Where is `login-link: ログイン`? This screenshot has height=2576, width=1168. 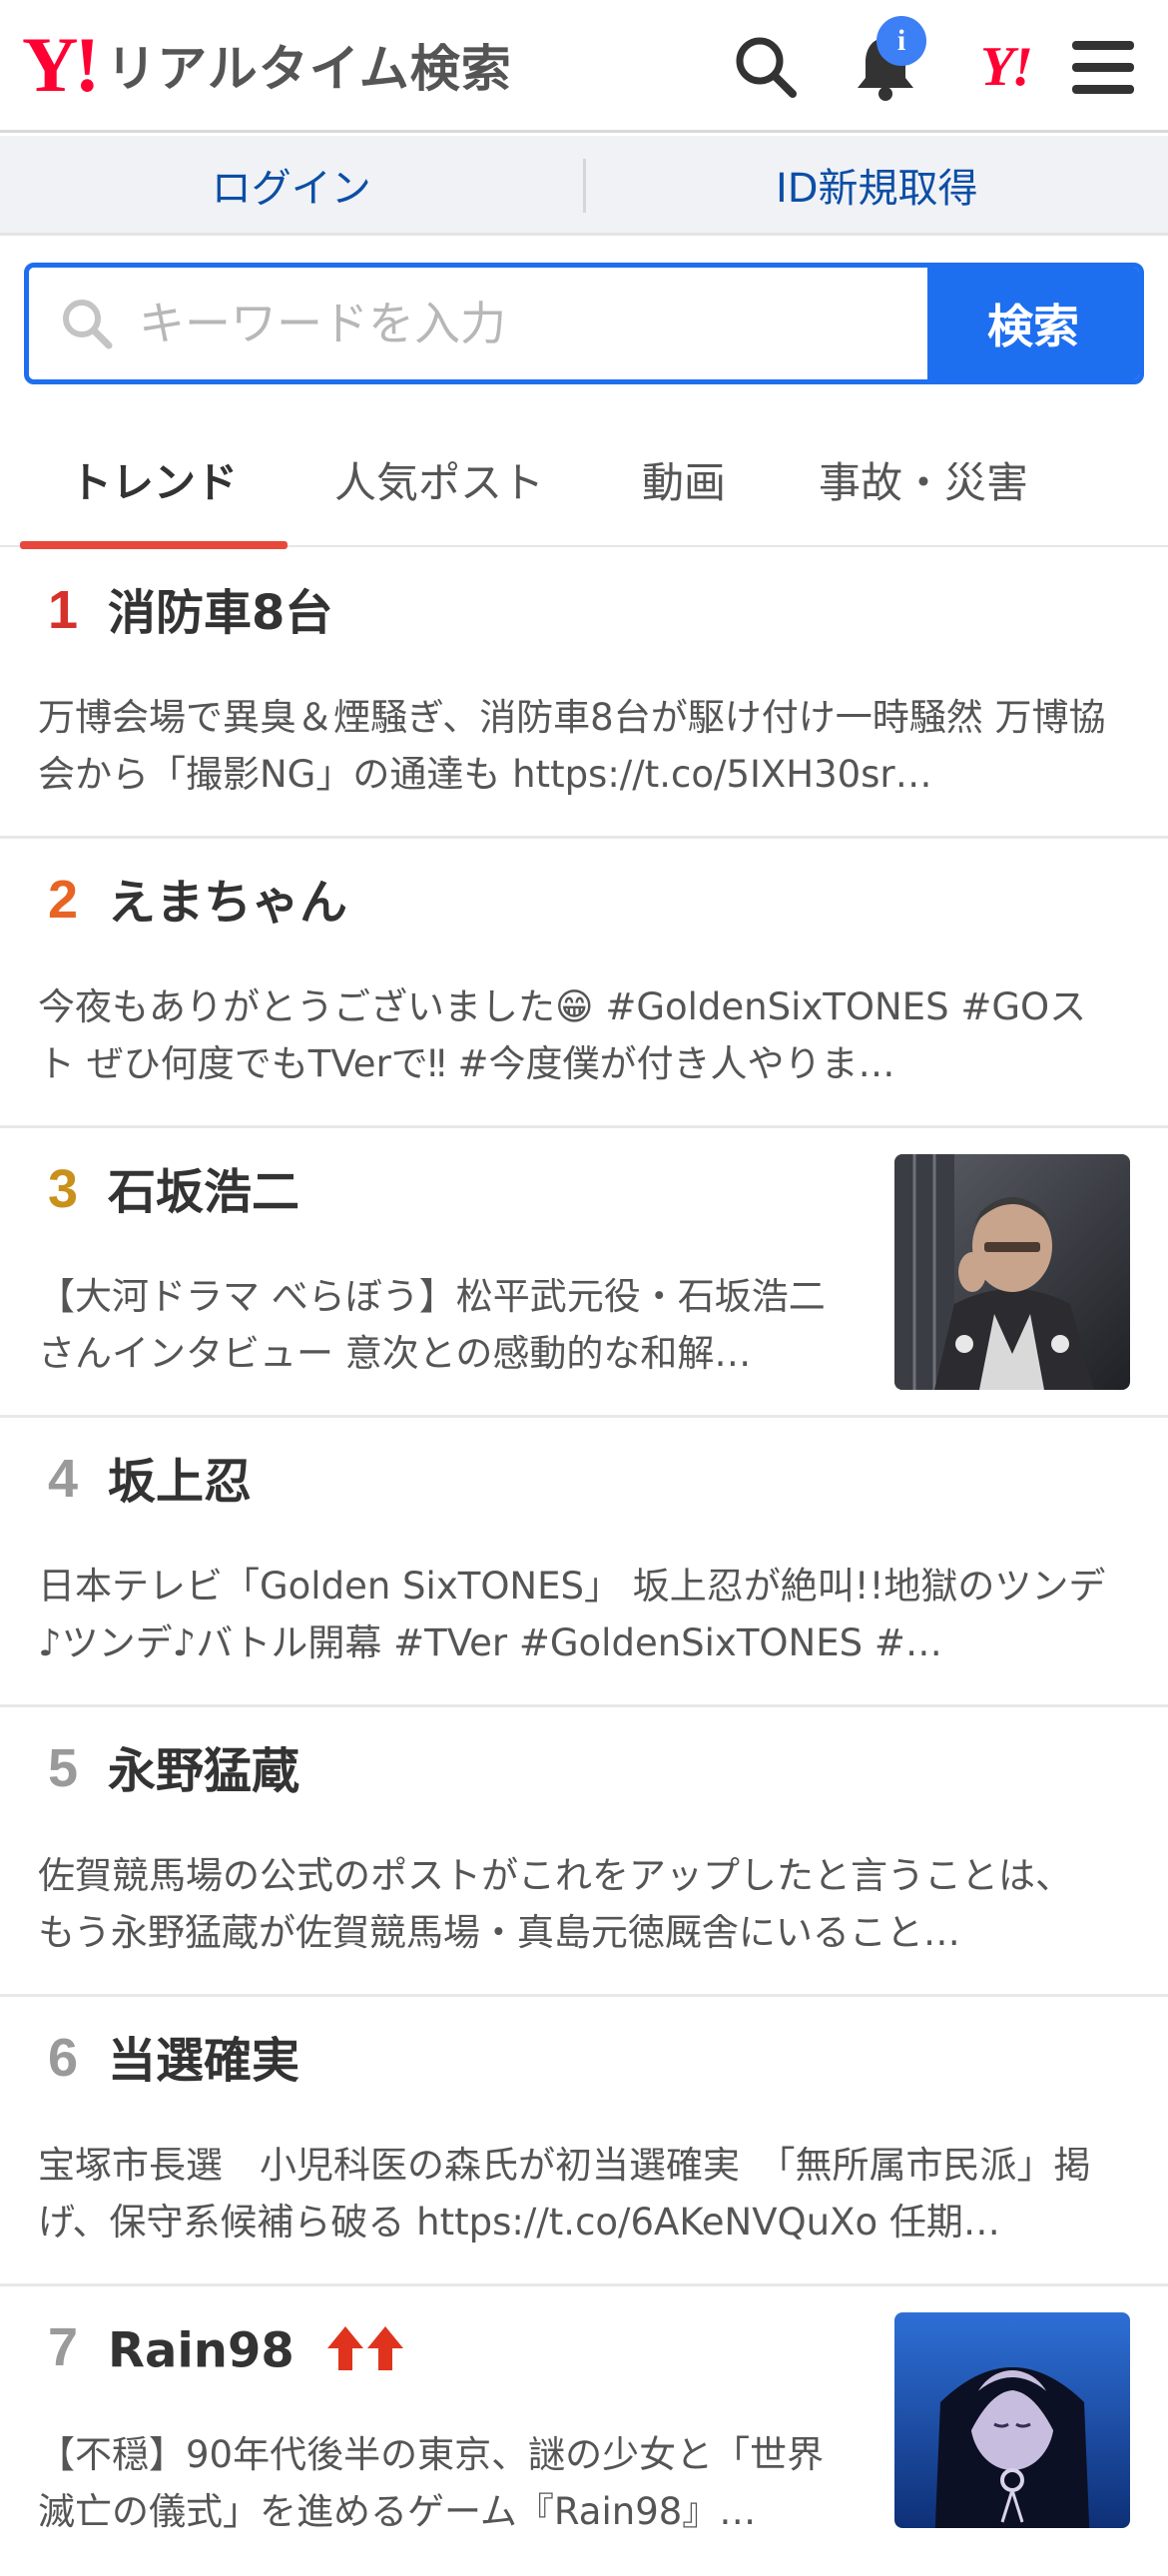
login-link: ログイン is located at coordinates (291, 184).